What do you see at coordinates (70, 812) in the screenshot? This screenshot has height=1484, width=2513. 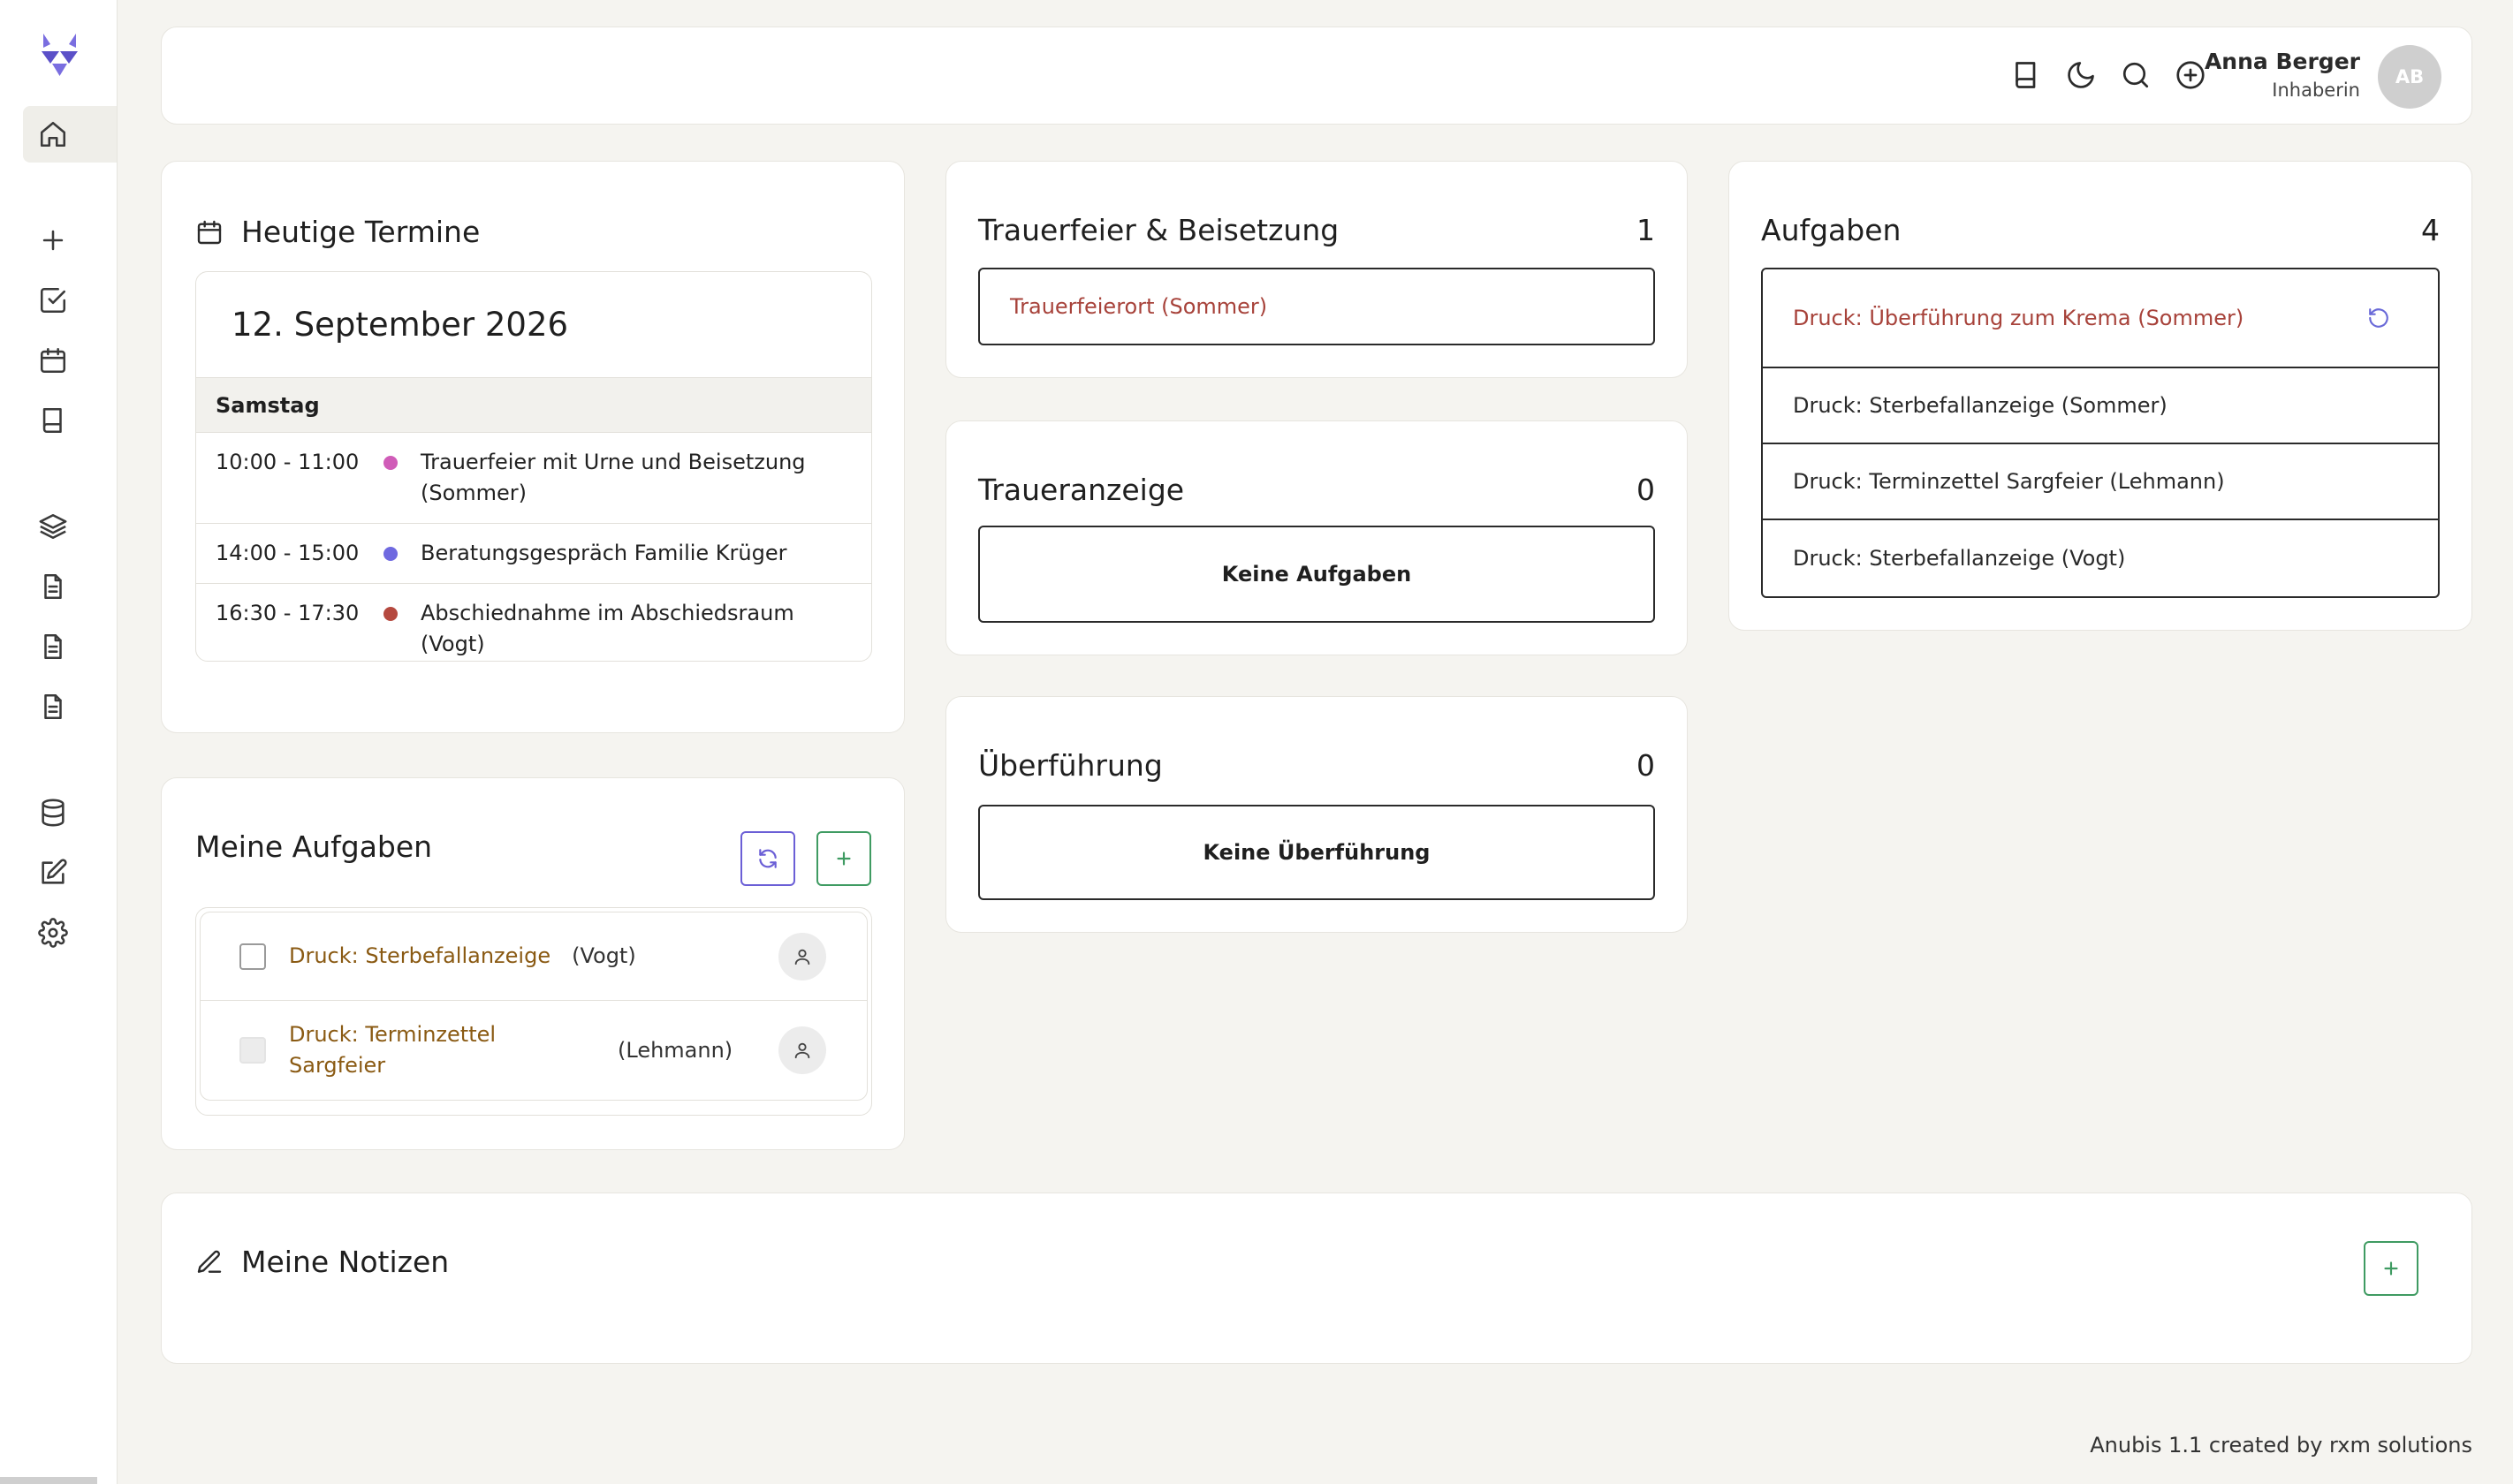 I see `nav-database` at bounding box center [70, 812].